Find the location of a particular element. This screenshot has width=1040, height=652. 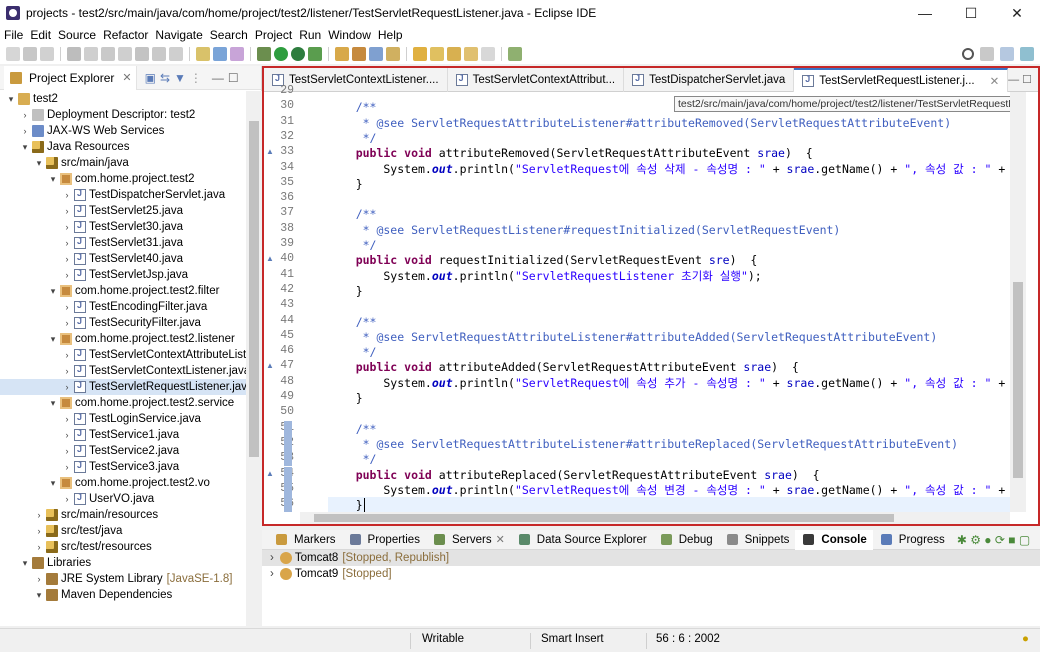

debug-perspective-icon is located at coordinates (1027, 54).